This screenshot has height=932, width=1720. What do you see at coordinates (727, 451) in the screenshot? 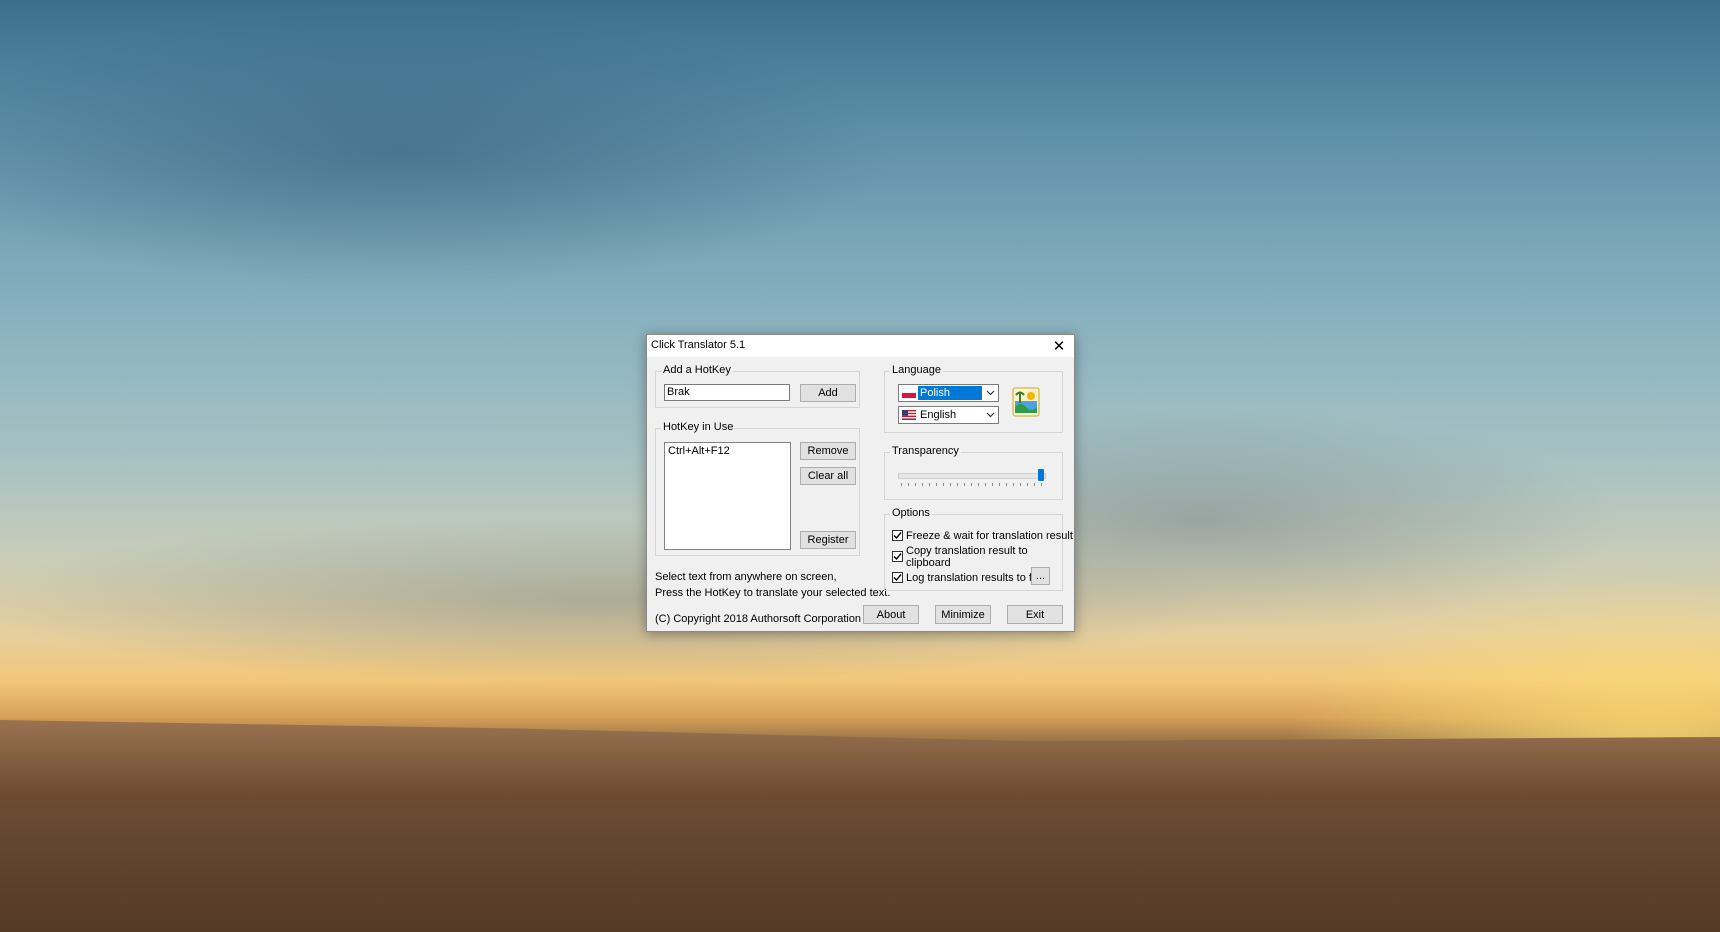
I see `list-item: Ctrl+Alt+F12` at bounding box center [727, 451].